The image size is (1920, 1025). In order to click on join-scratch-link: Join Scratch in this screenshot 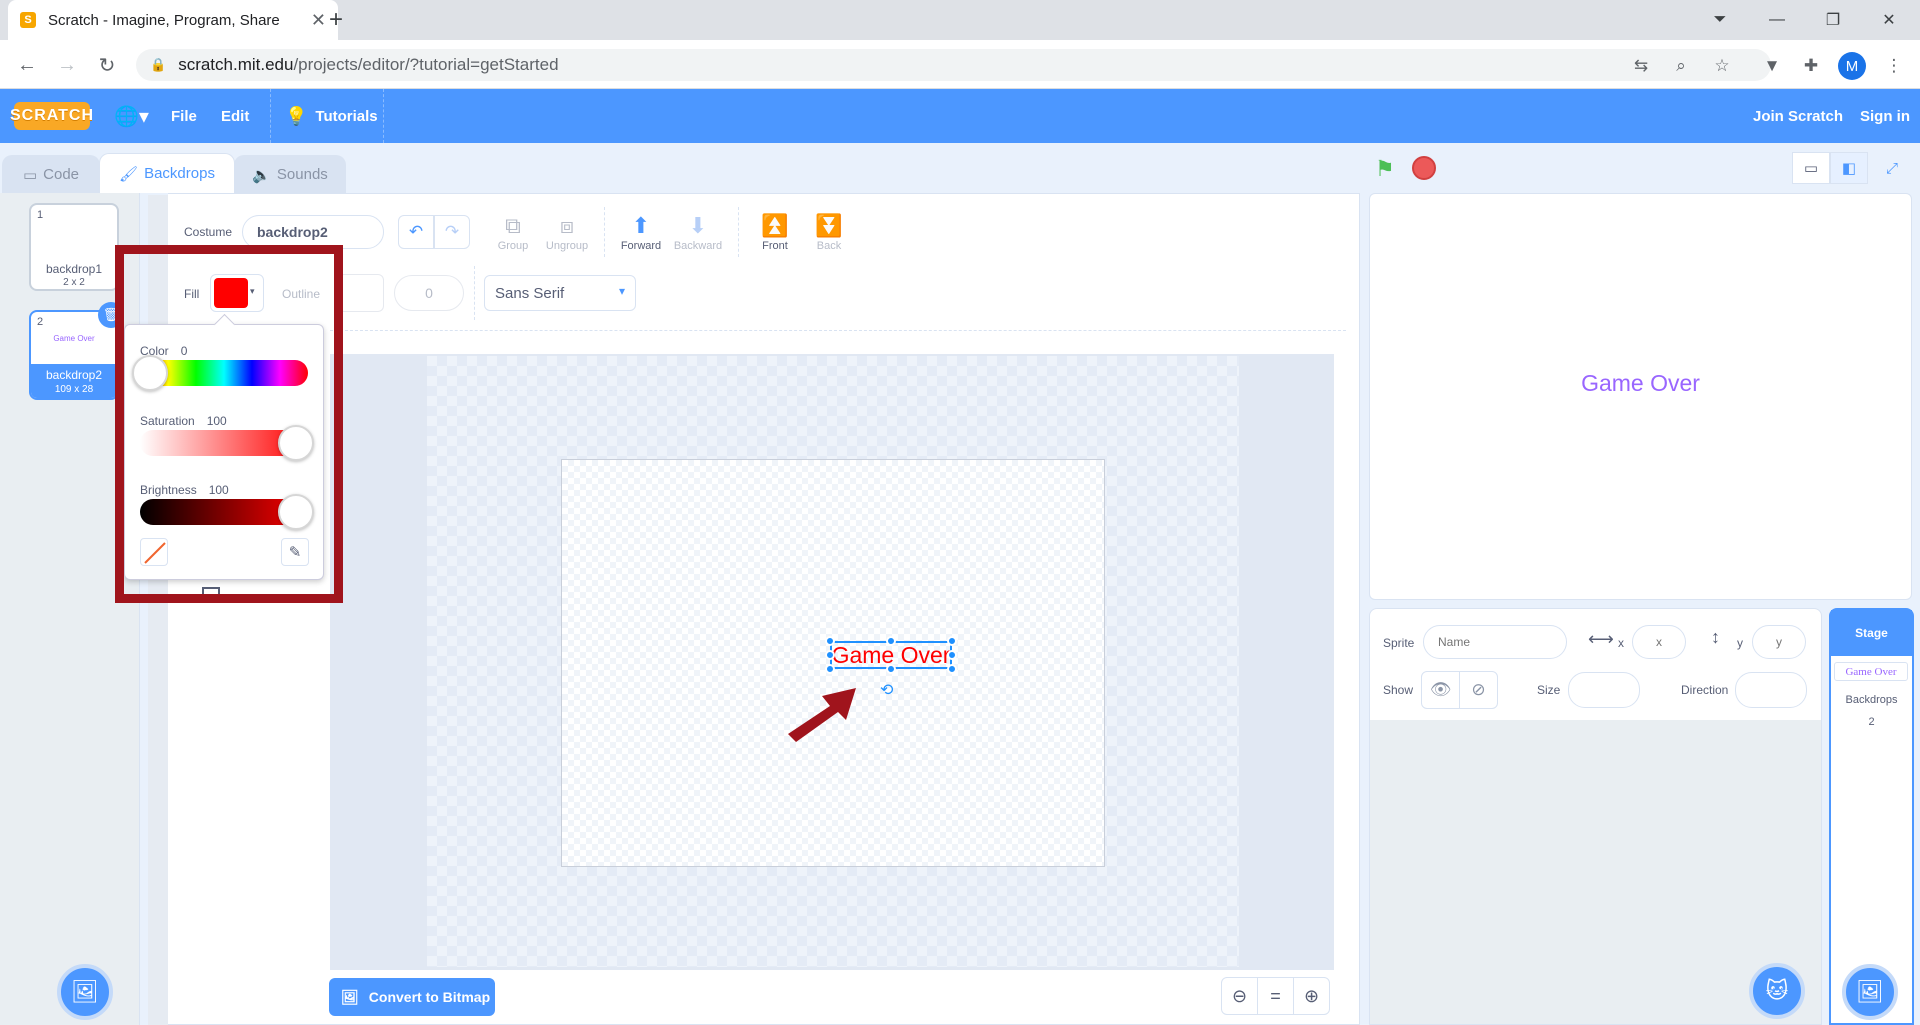, I will do `click(1798, 116)`.